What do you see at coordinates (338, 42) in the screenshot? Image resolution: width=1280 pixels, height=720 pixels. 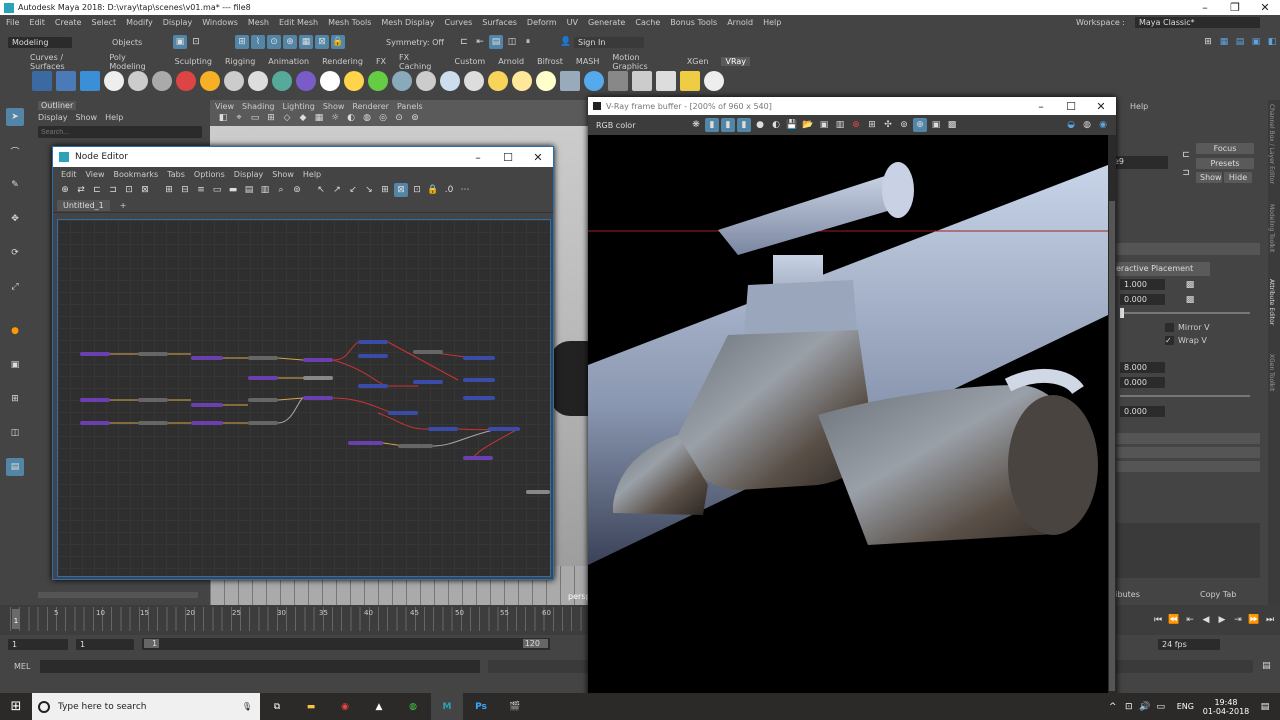 I see `lock-icon: 🔒` at bounding box center [338, 42].